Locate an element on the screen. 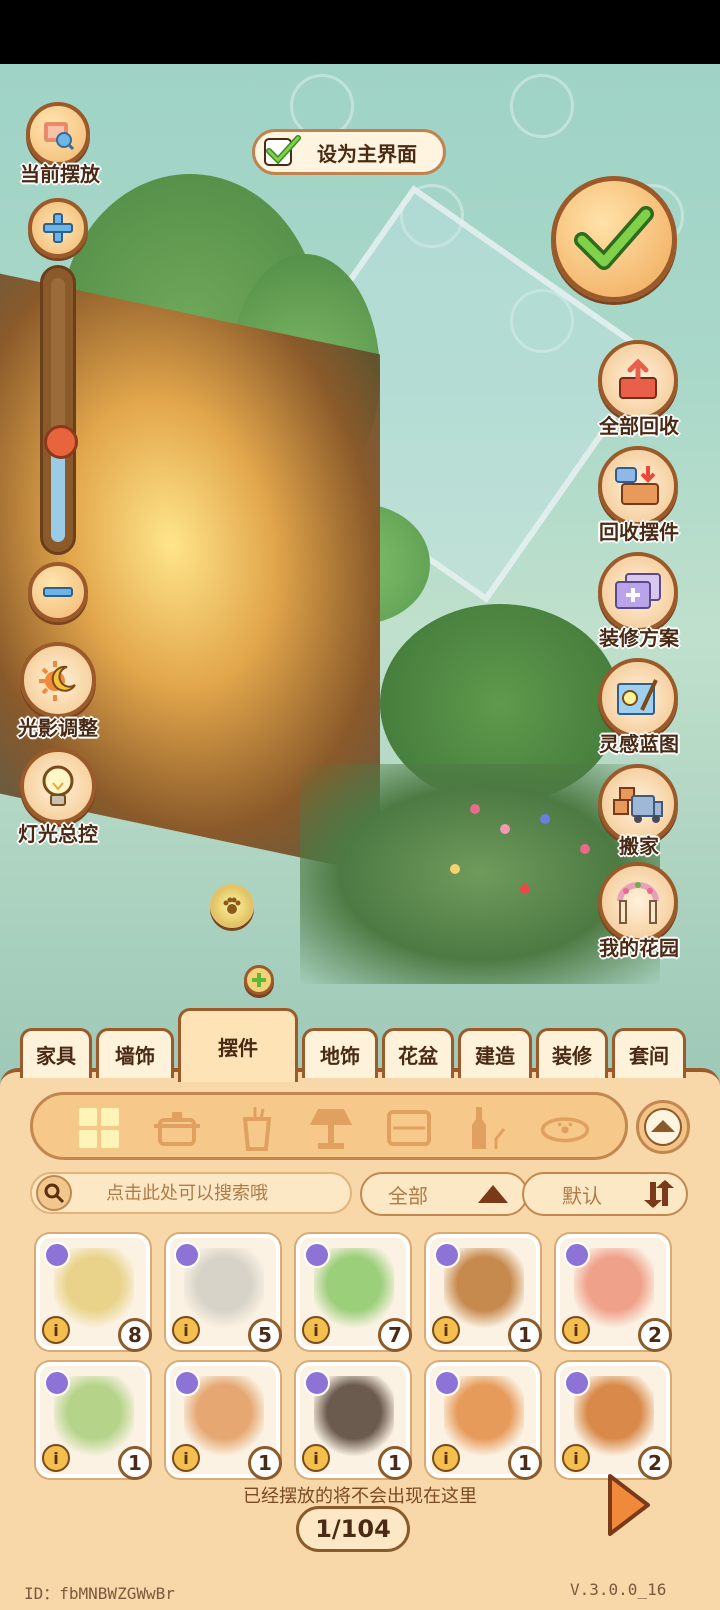  scope-filter-dropdown: 全部 is located at coordinates (444, 1194).